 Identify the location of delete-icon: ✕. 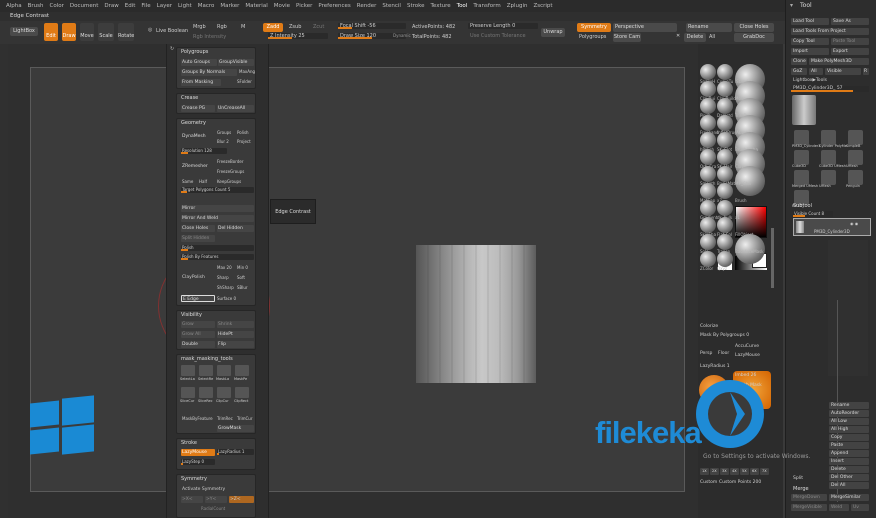
(678, 36).